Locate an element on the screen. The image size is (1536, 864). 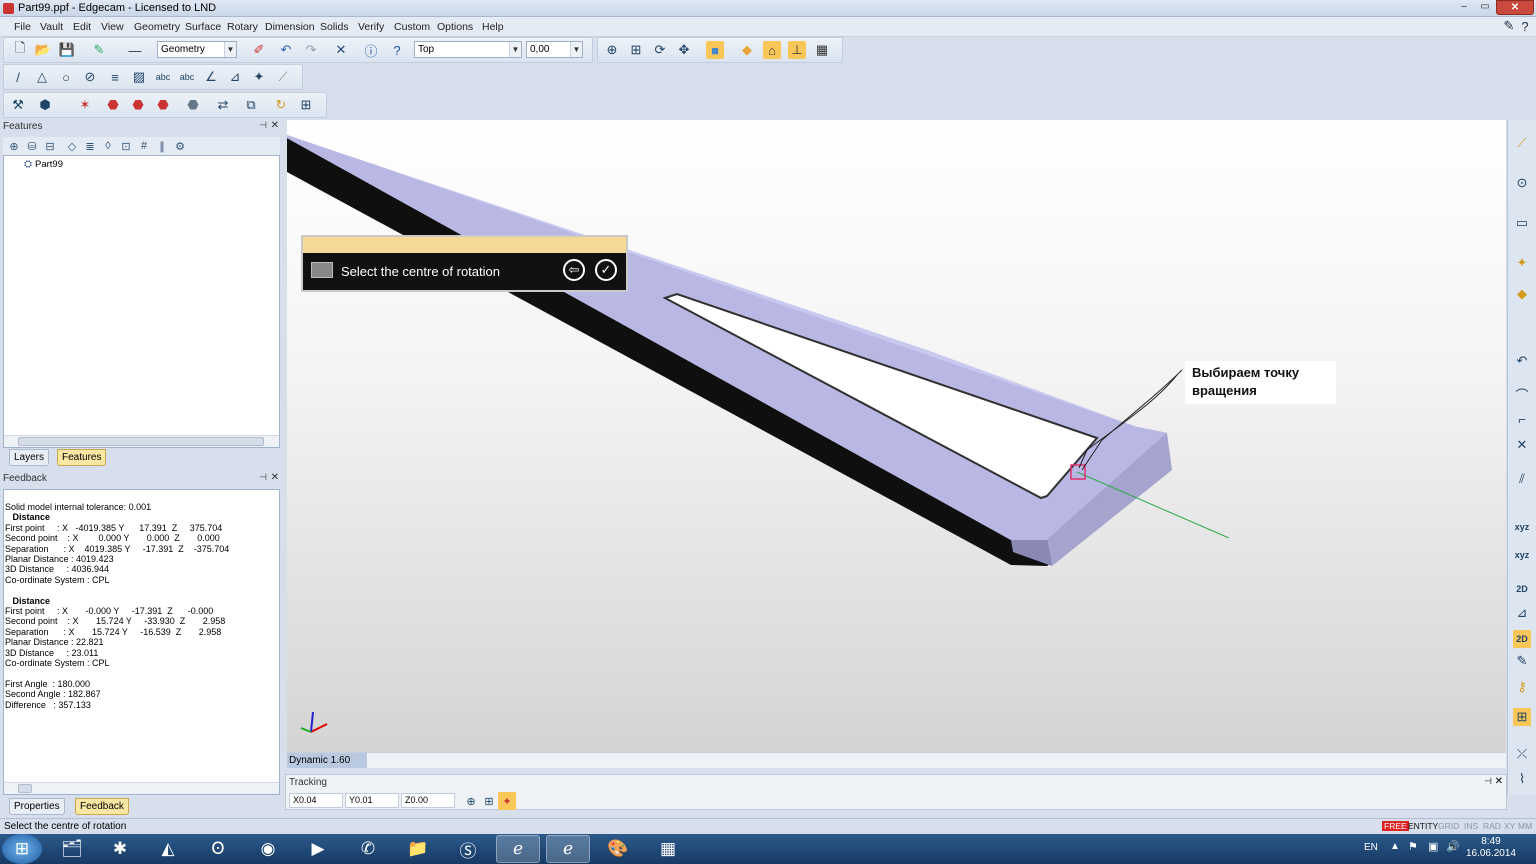
pen-icon: ✎ is located at coordinates (1522, 661).